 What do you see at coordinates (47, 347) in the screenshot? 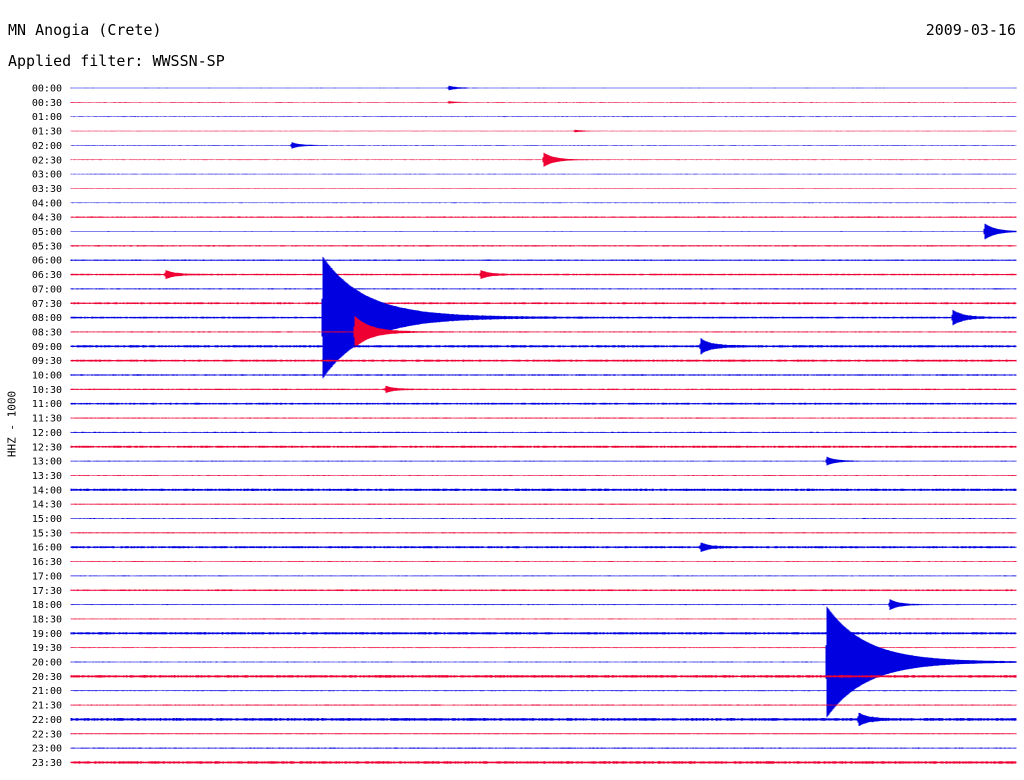
I see `row-time-label: 09:00` at bounding box center [47, 347].